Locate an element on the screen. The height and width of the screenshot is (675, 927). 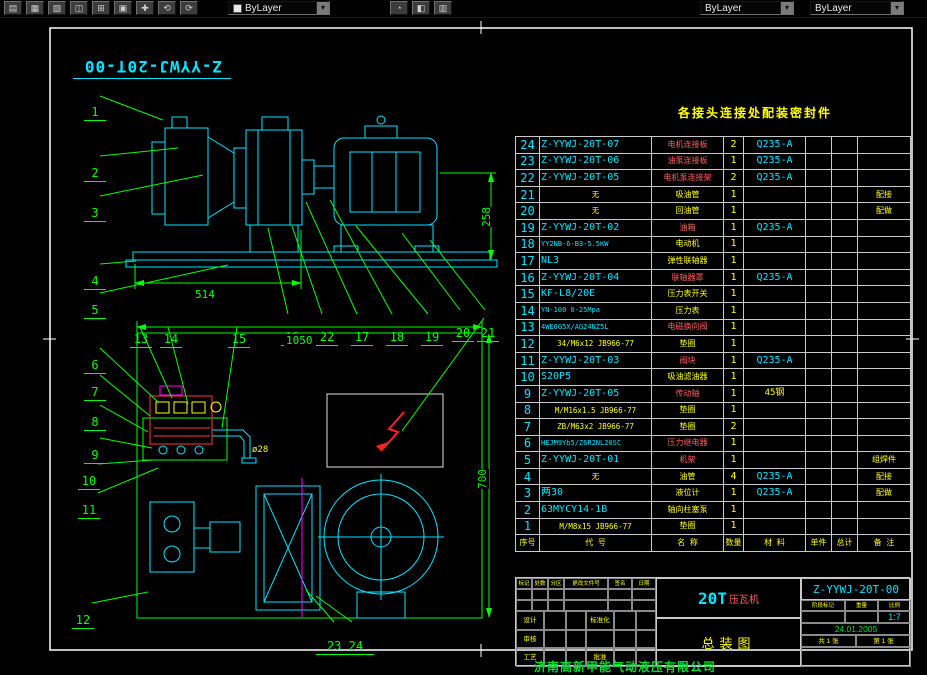
part-code: Z-YYWJ-20T-05 is located at coordinates (595, 178).